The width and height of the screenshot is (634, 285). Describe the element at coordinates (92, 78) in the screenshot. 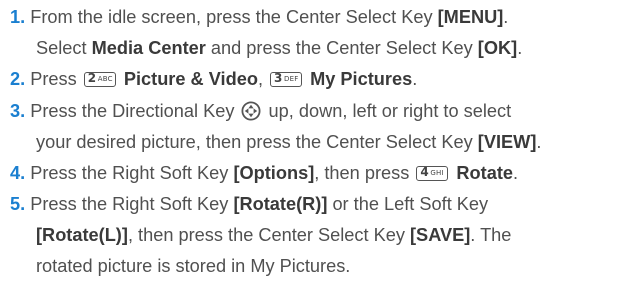

I see `key-digit: 2` at that location.